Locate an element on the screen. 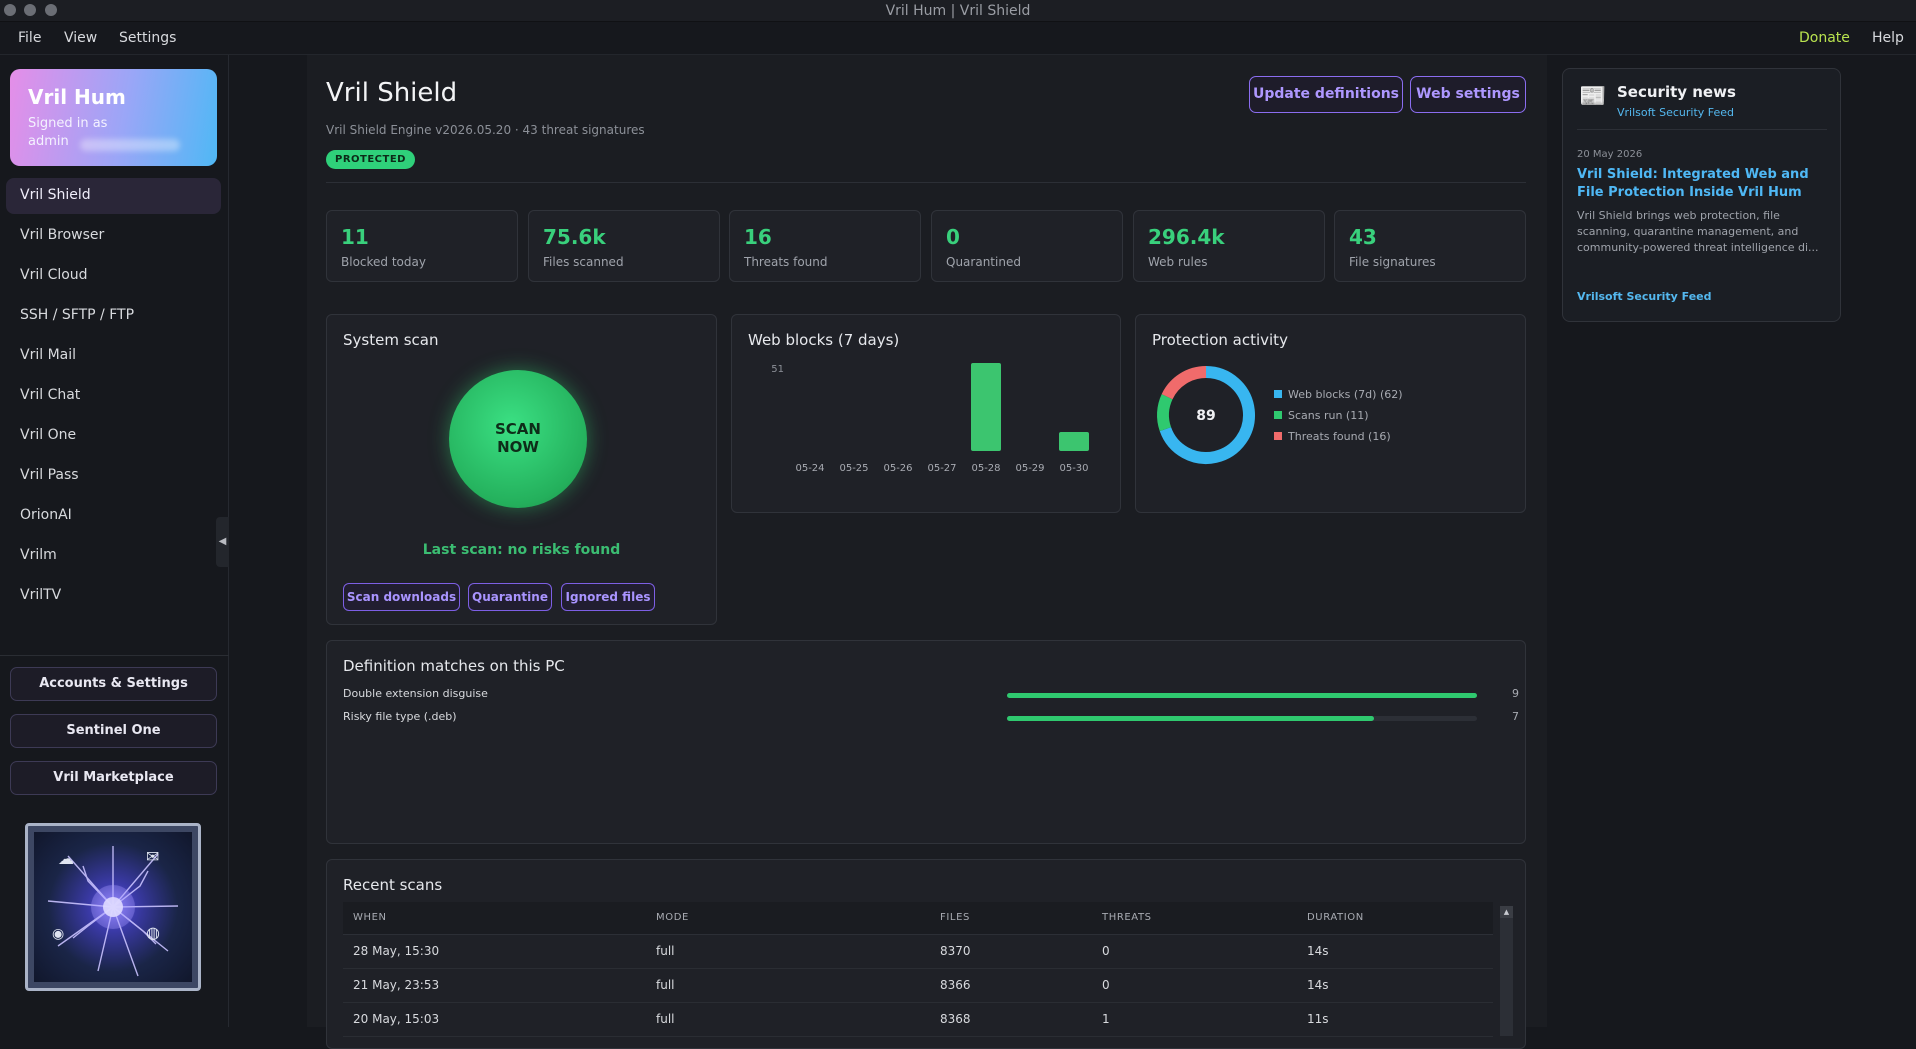 This screenshot has width=1916, height=1049. sidebar-item-vril-cloud: Vril Cloud is located at coordinates (113, 276).